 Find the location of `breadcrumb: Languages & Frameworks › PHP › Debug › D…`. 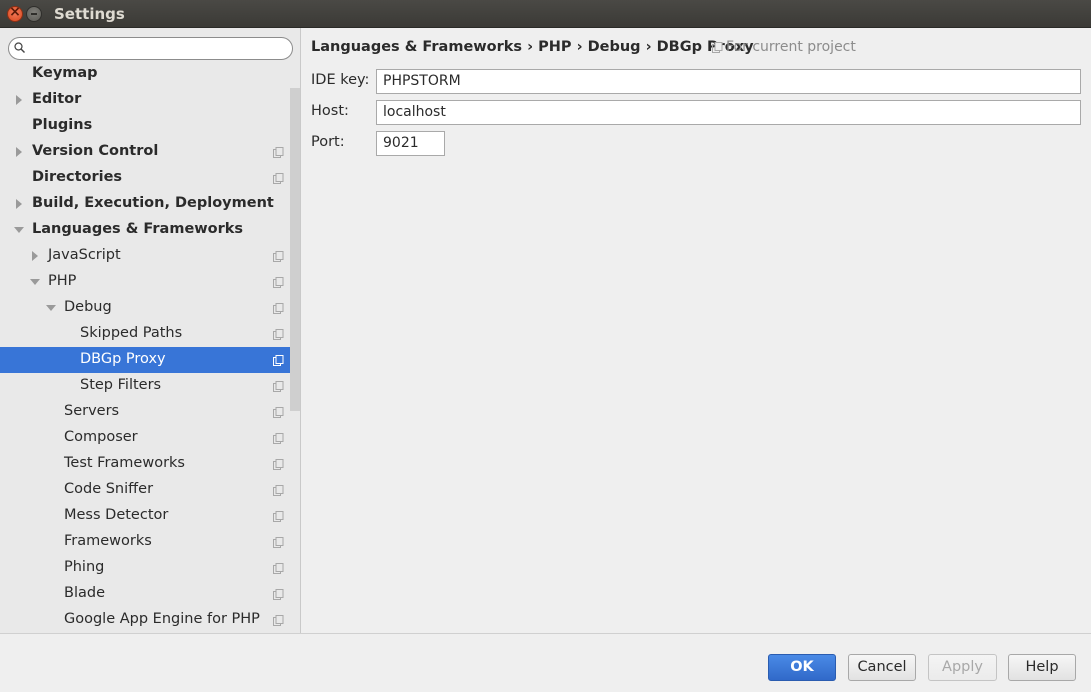

breadcrumb: Languages & Frameworks › PHP › Debug › D… is located at coordinates (532, 47).